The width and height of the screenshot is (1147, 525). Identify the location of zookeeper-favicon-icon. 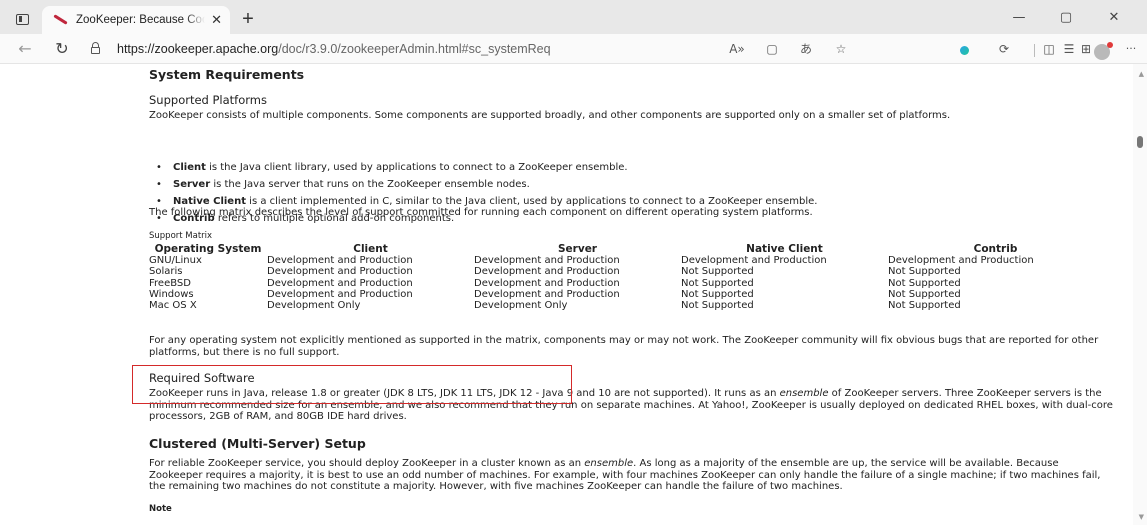
(60, 20).